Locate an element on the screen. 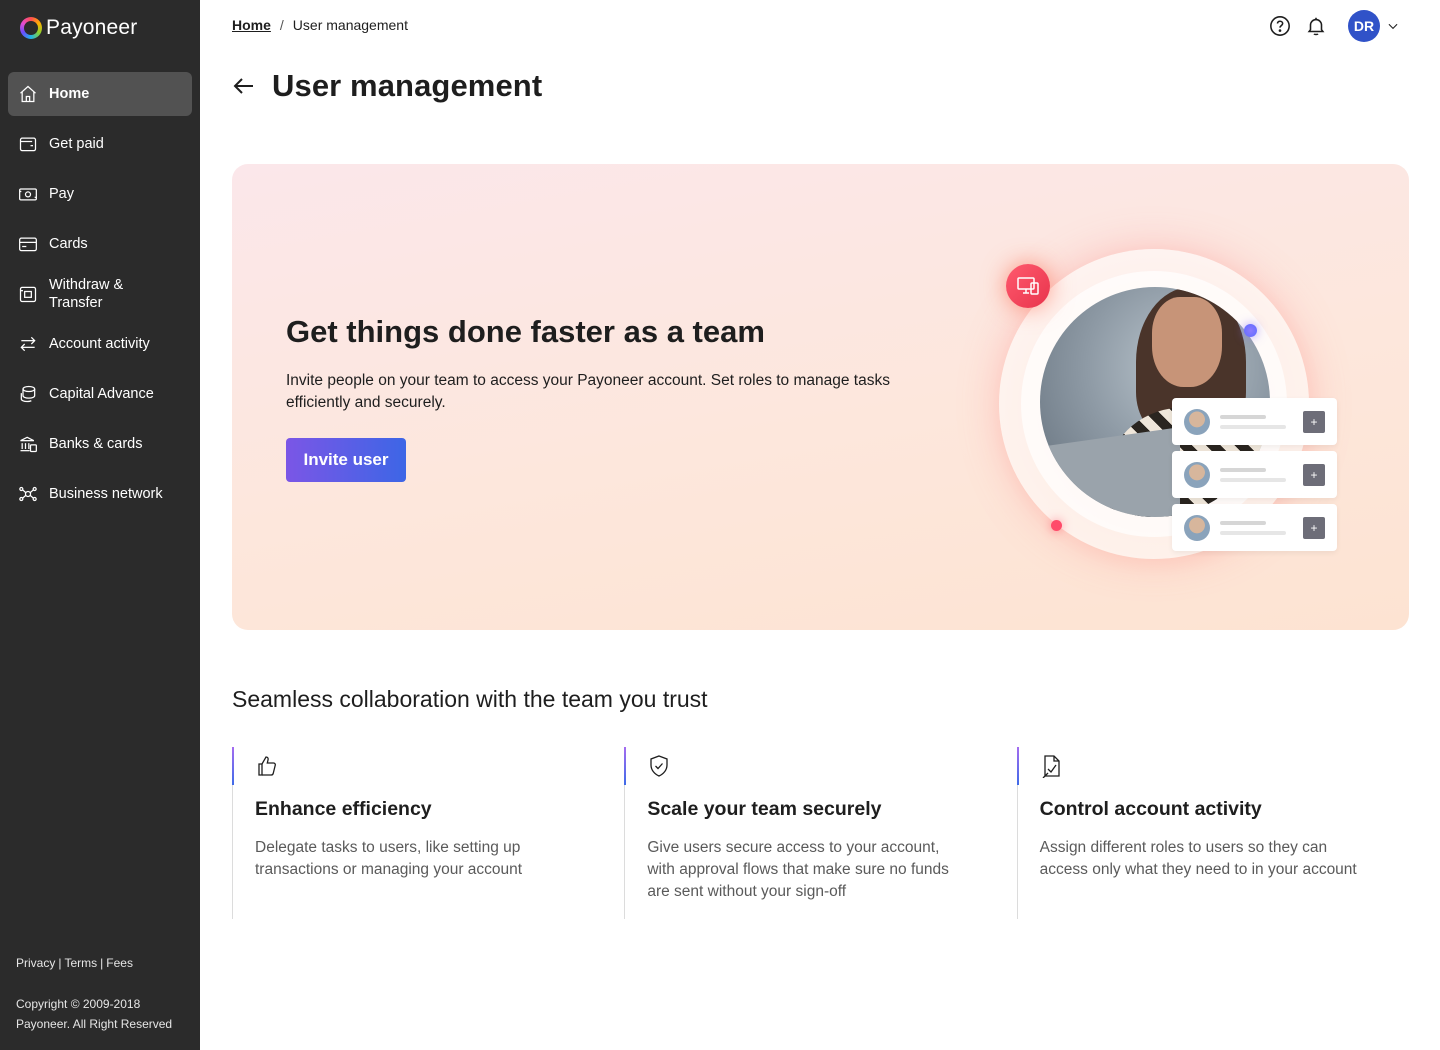 The height and width of the screenshot is (1050, 1440). chevron-down-icon is located at coordinates (1393, 26).